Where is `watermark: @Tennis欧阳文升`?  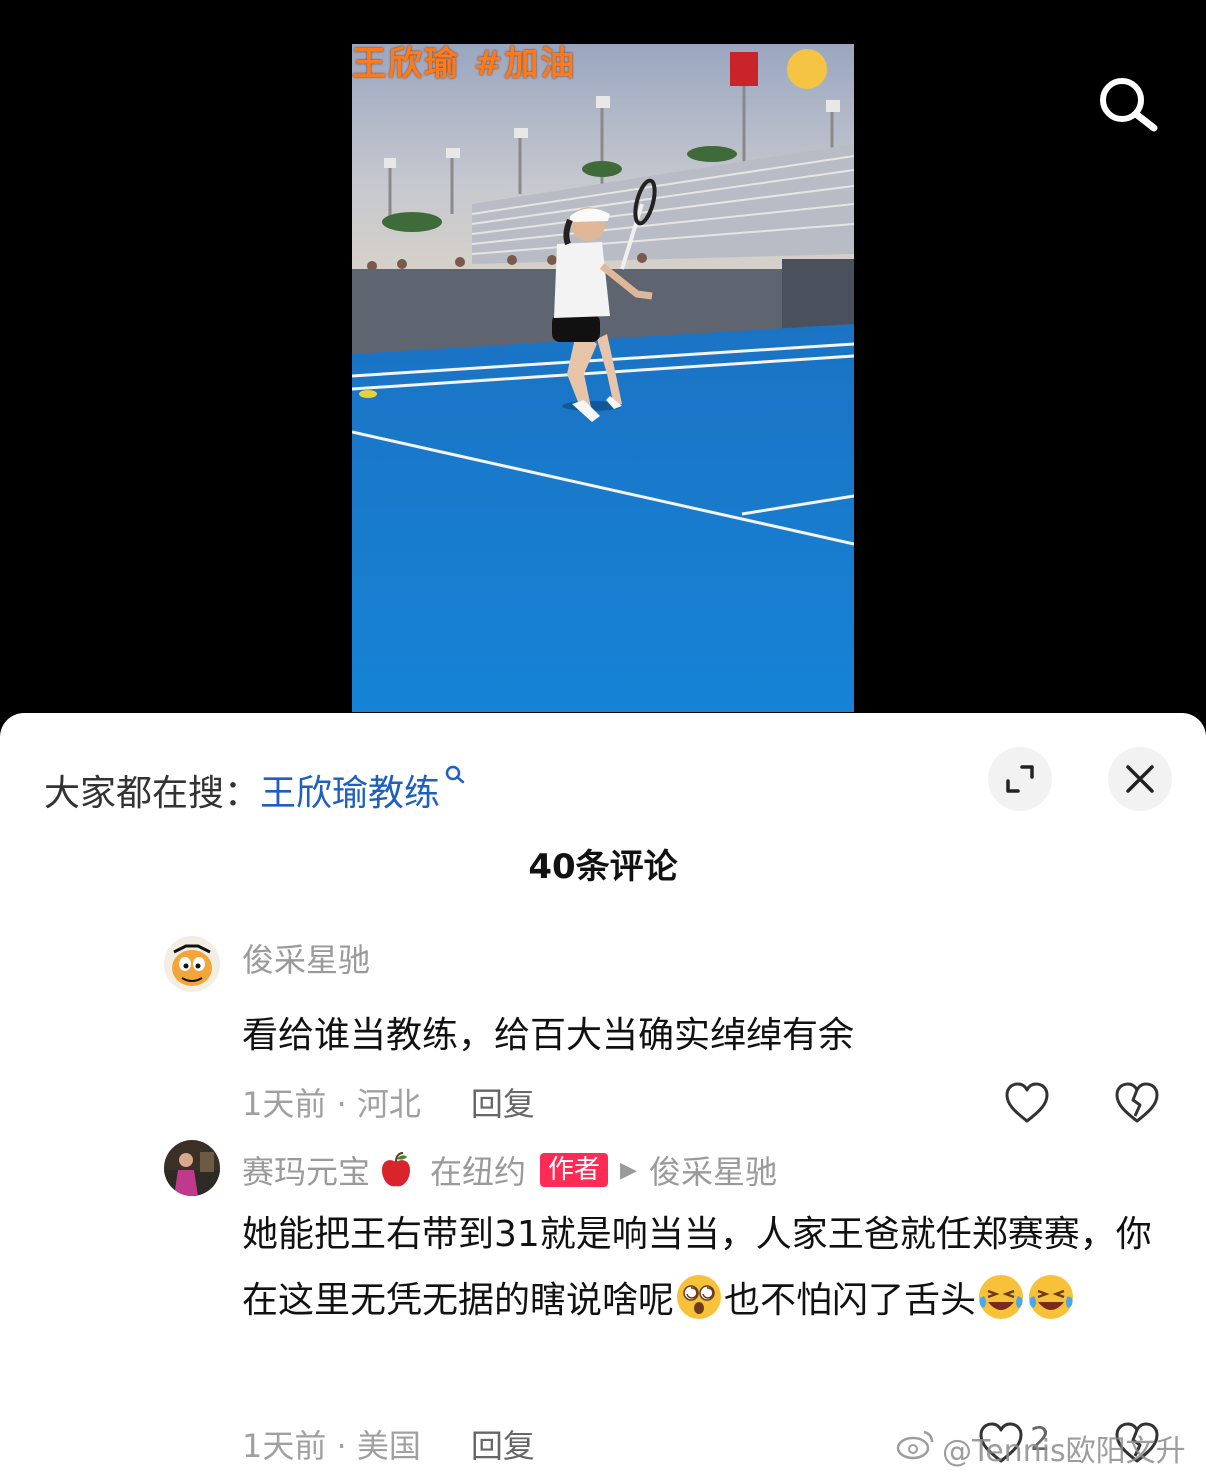 watermark: @Tennis欧阳文升 is located at coordinates (1041, 1448).